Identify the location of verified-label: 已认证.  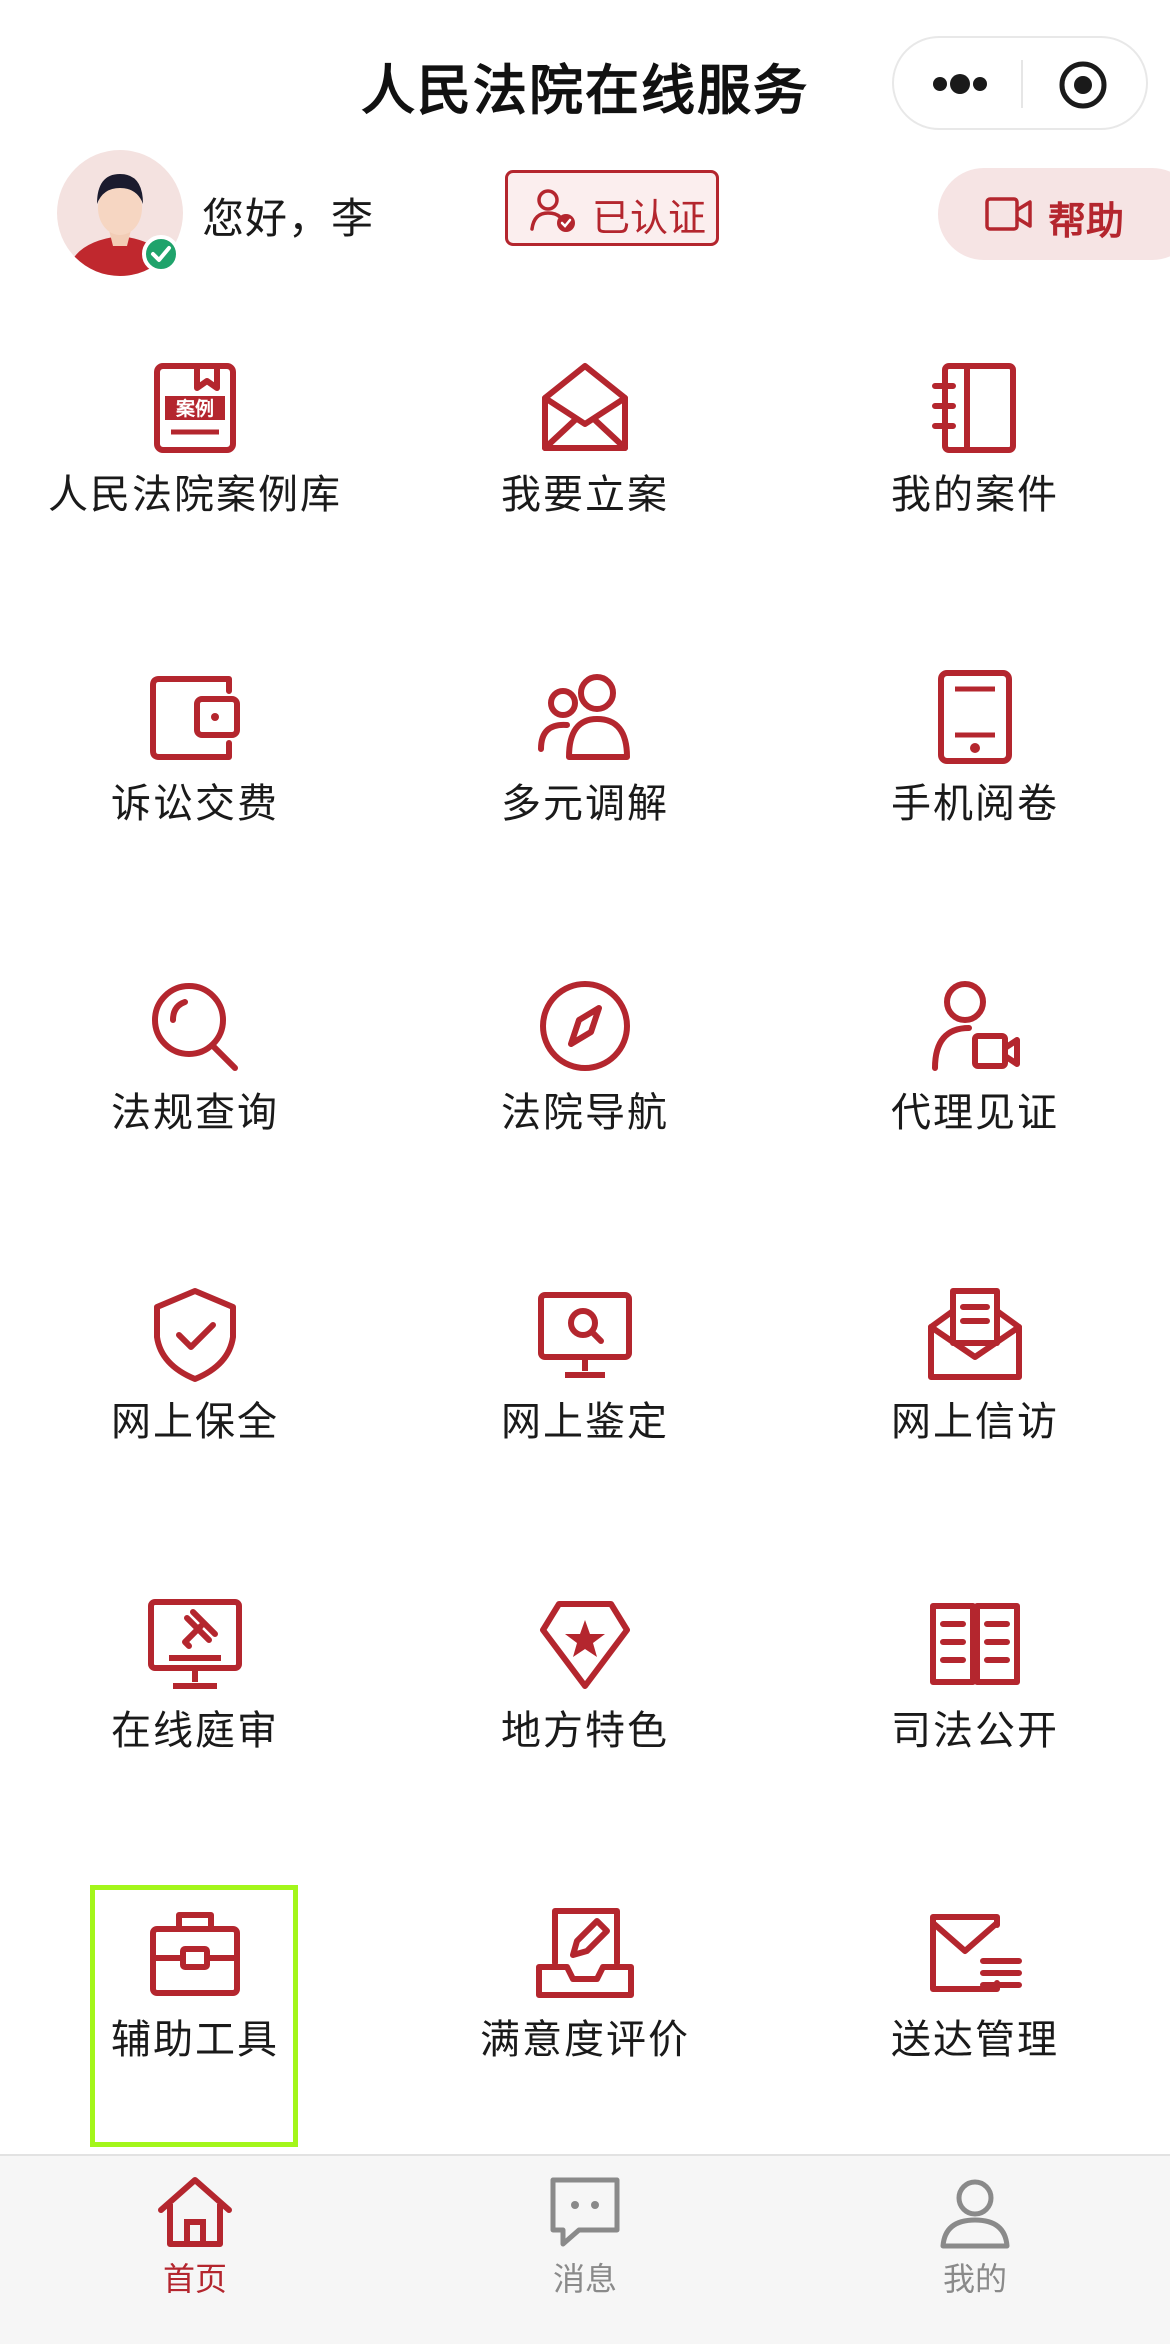
(649, 218).